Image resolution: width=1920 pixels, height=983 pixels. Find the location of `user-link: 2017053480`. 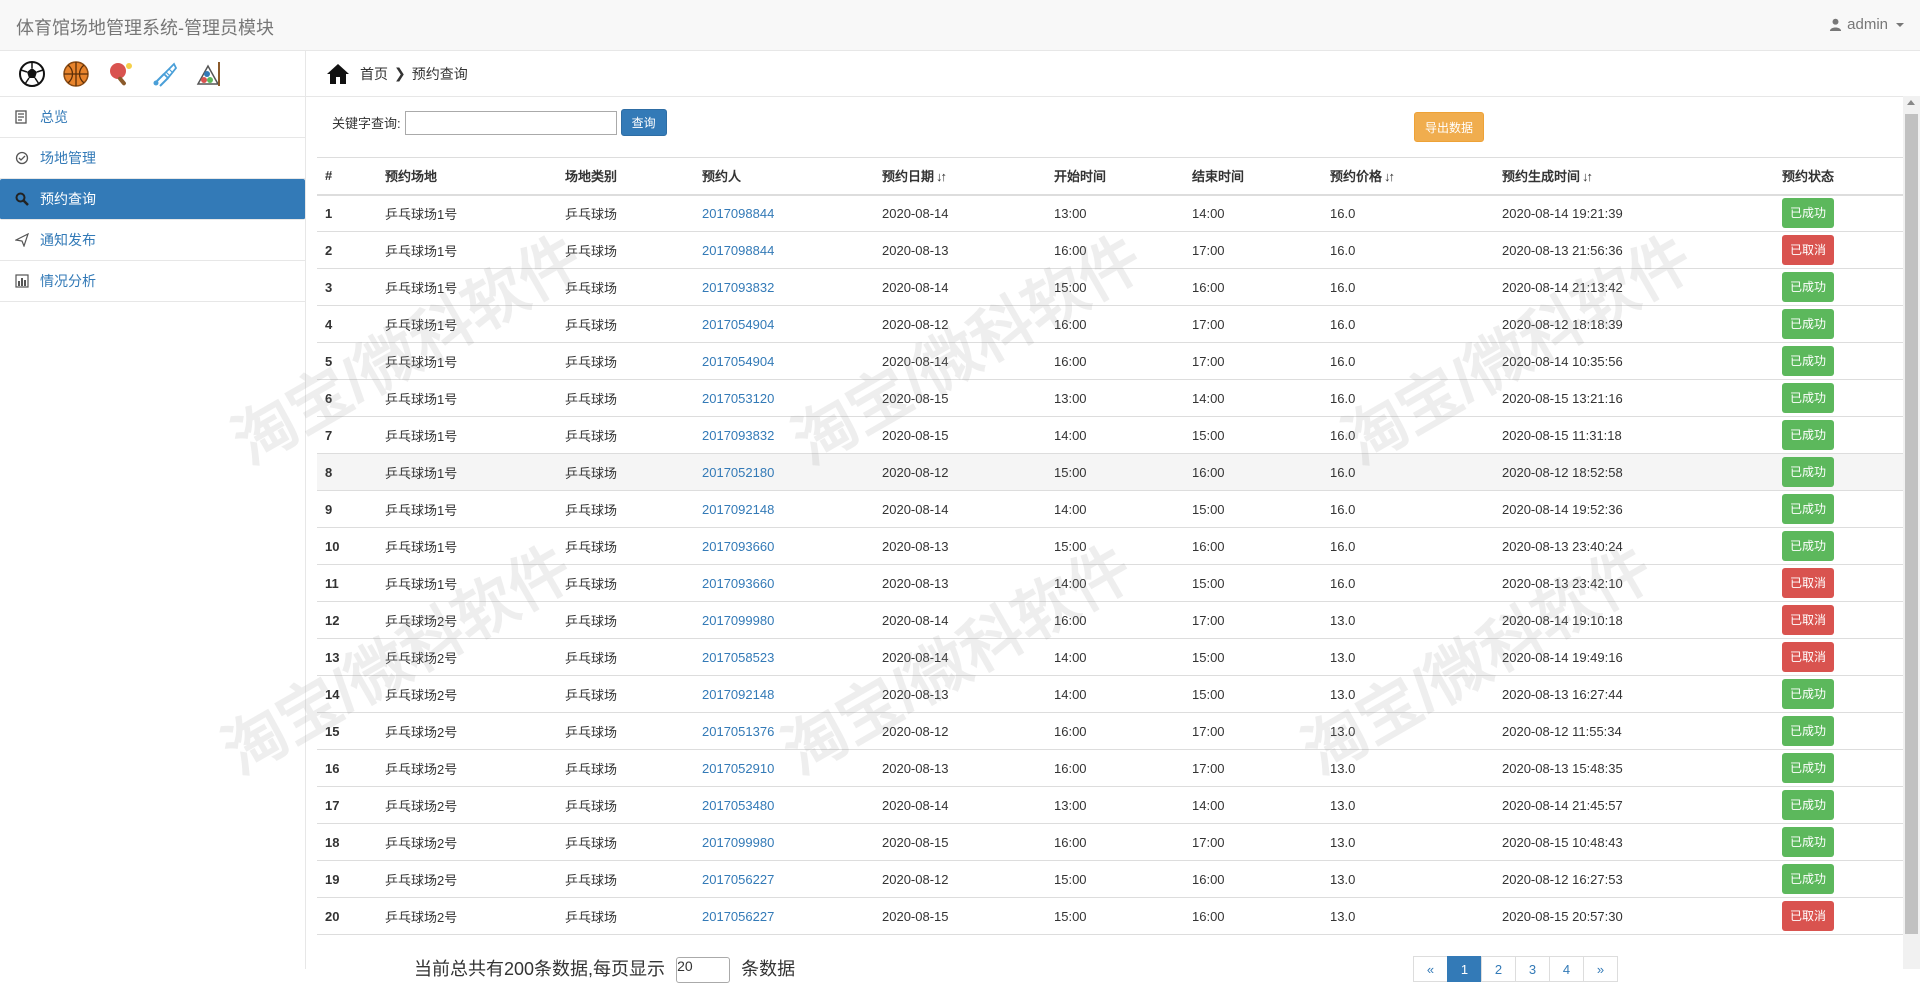

user-link: 2017053480 is located at coordinates (738, 805).